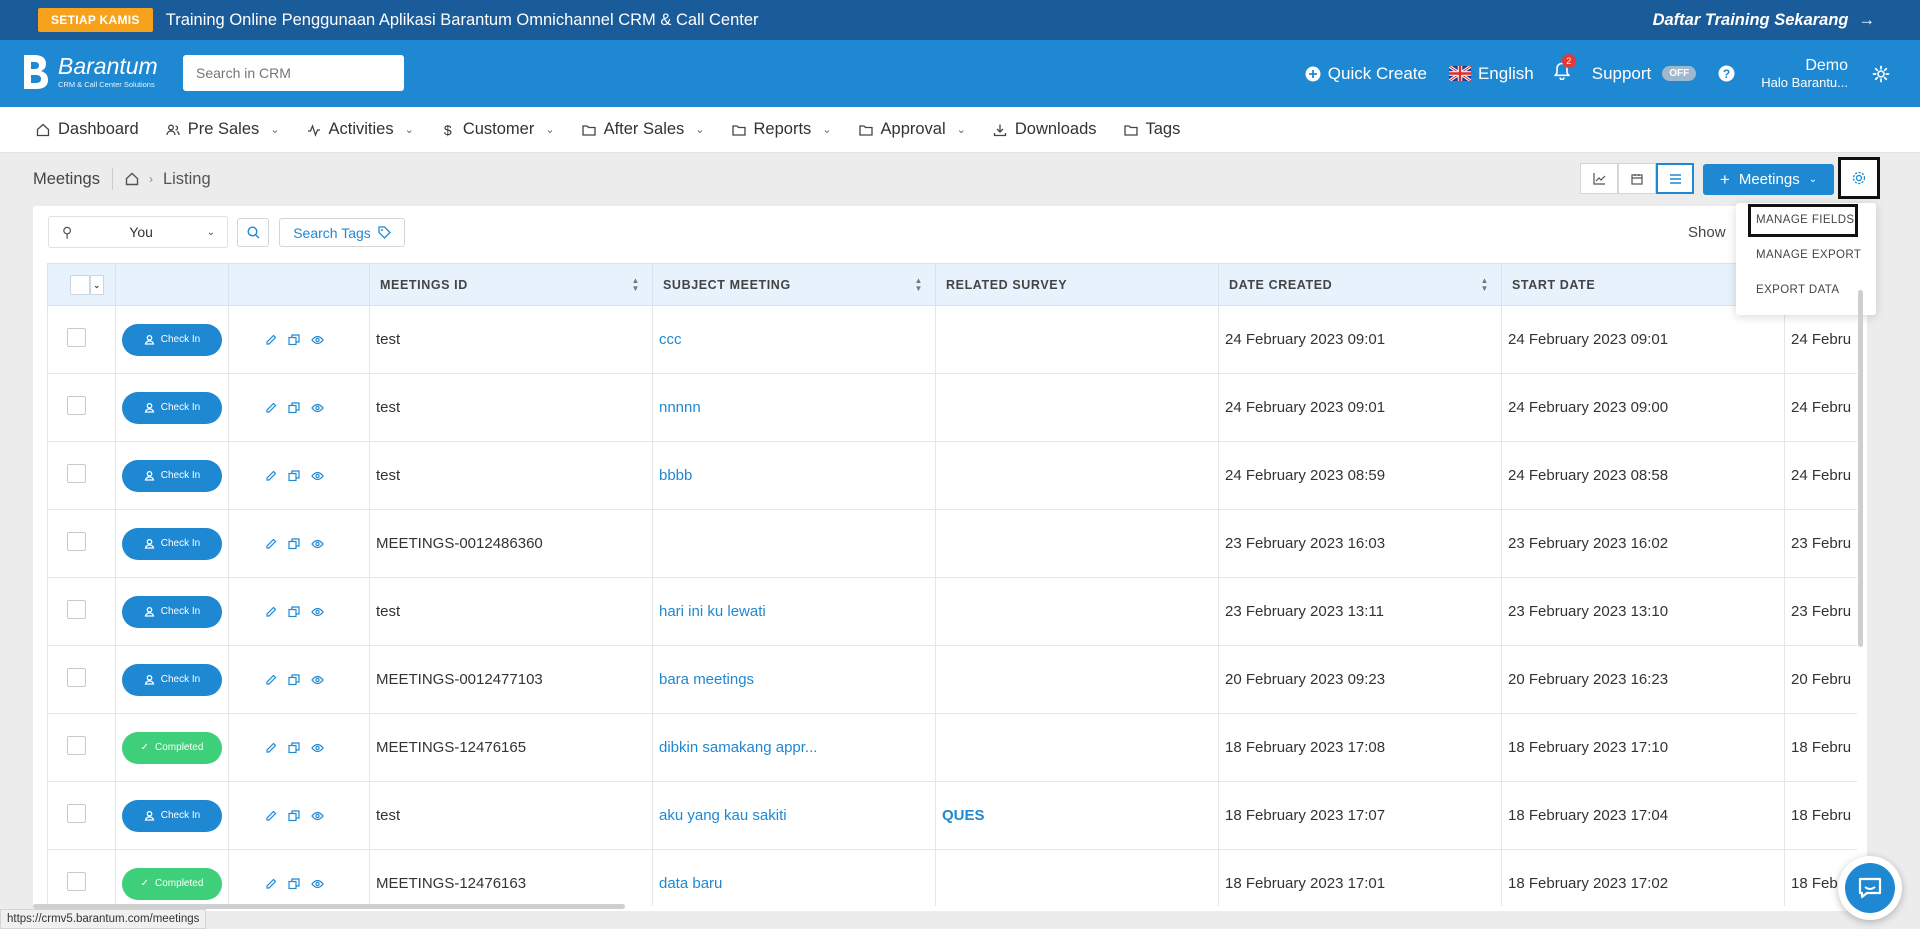 Image resolution: width=1920 pixels, height=929 pixels. I want to click on column-header-date-created: DATE CREATED ▲ ▼, so click(1360, 284).